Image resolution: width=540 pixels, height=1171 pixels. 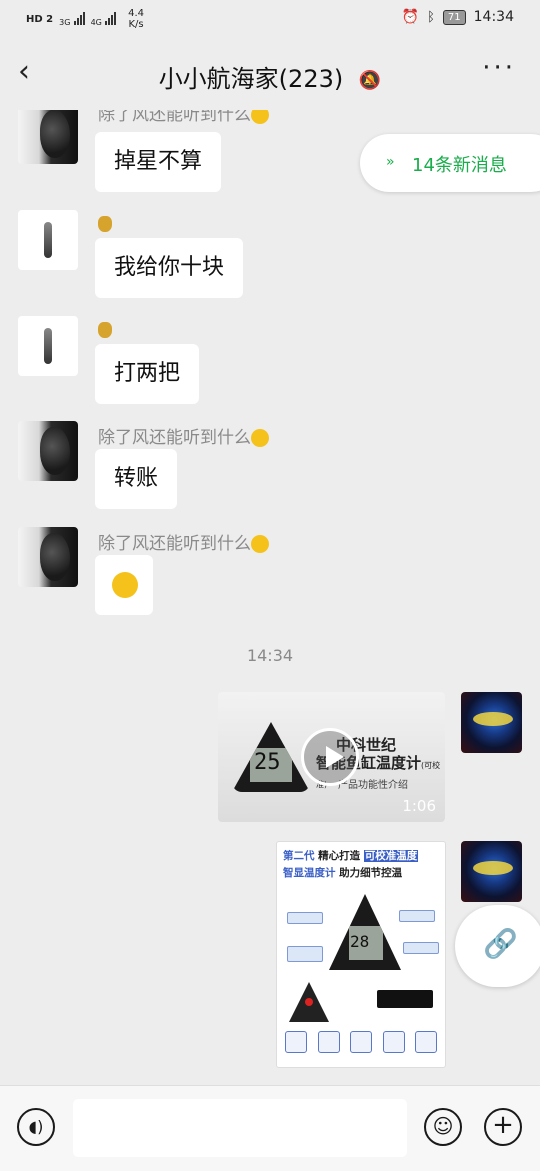 I want to click on chat-title: 小小航海家(223), so click(x=251, y=79).